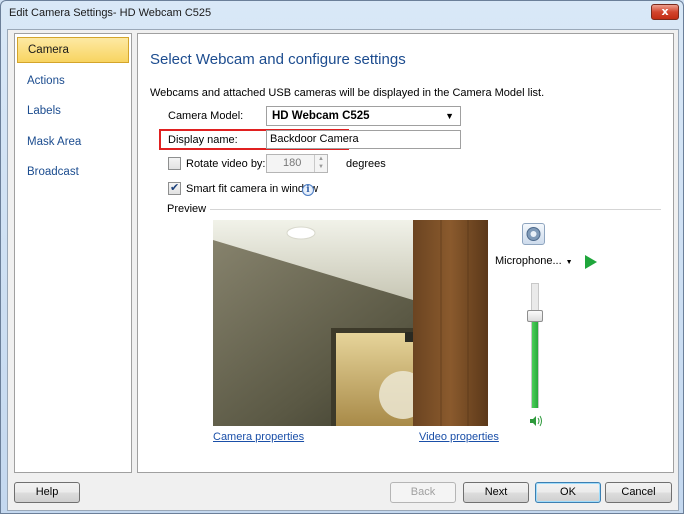  What do you see at coordinates (536, 421) in the screenshot?
I see `speaker-icon` at bounding box center [536, 421].